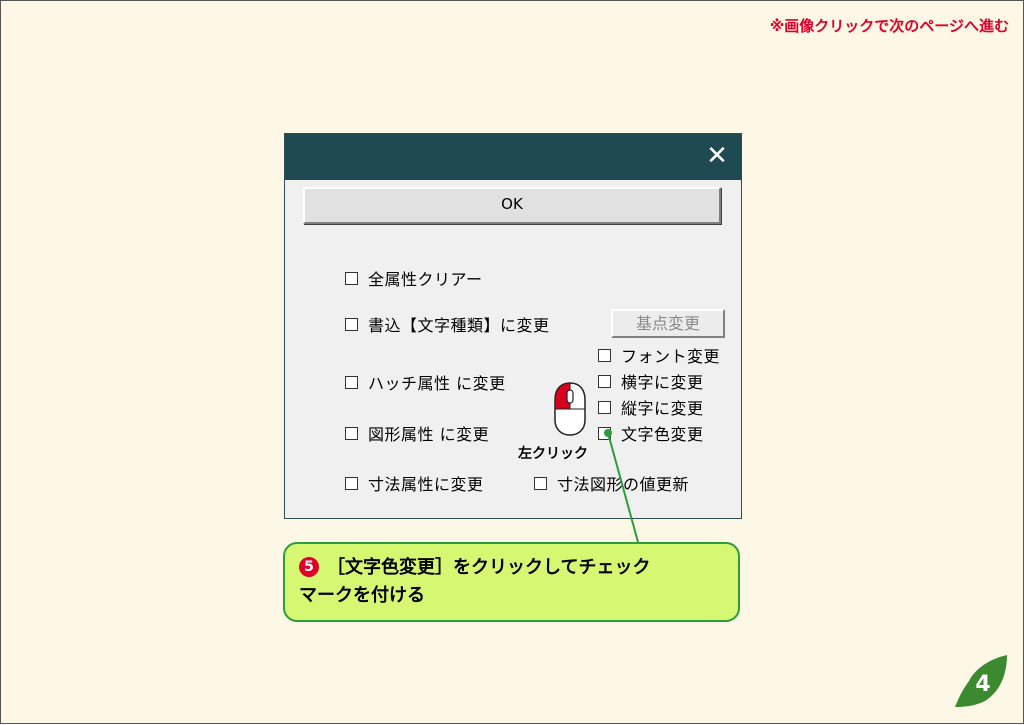  I want to click on leaf-icon: 4, so click(981, 681).